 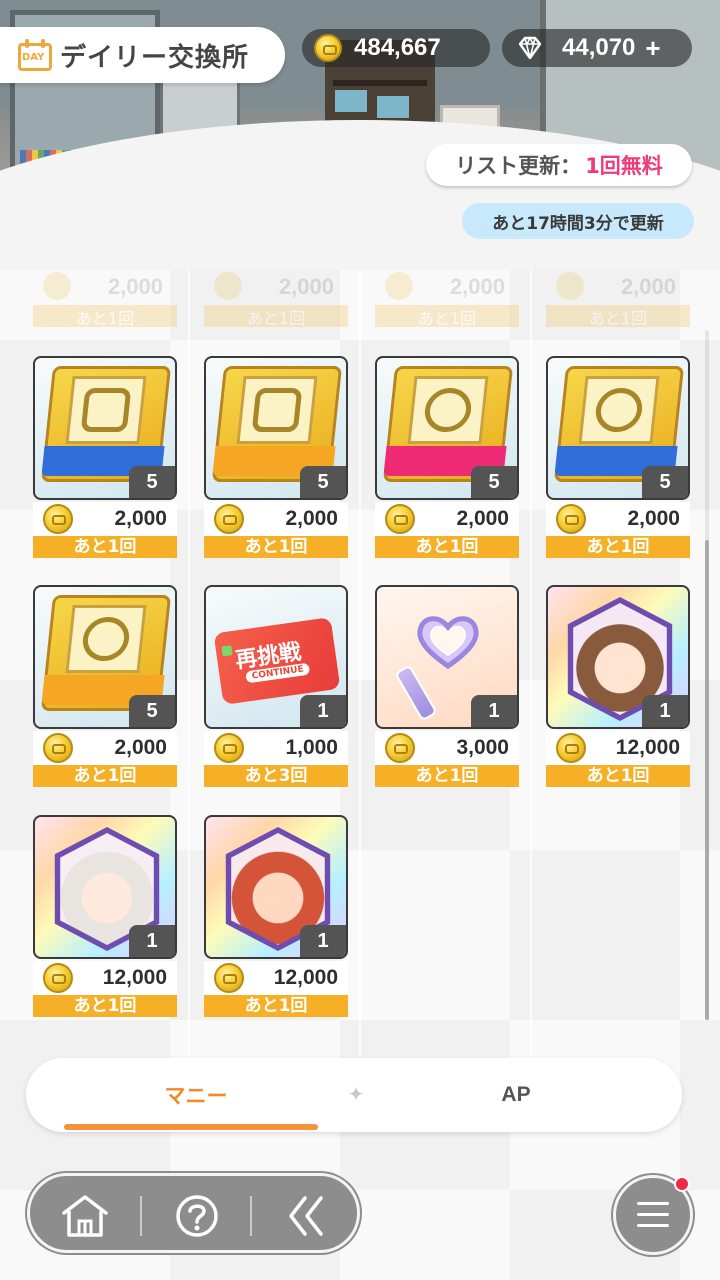 I want to click on list-refresh-button: リスト更新： 1回無料, so click(x=559, y=165).